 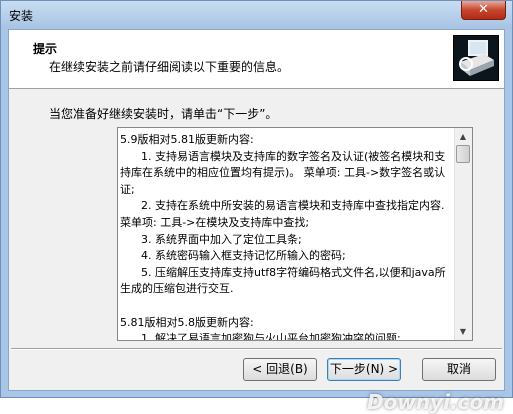 What do you see at coordinates (211, 239) in the screenshot?
I see `readme-line: 3. 系统界面中加入了定位工具条;` at bounding box center [211, 239].